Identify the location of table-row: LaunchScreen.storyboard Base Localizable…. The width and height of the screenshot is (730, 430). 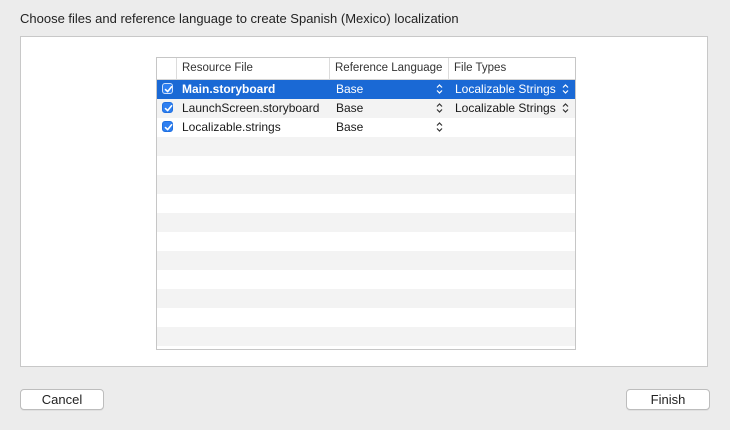
(366, 108).